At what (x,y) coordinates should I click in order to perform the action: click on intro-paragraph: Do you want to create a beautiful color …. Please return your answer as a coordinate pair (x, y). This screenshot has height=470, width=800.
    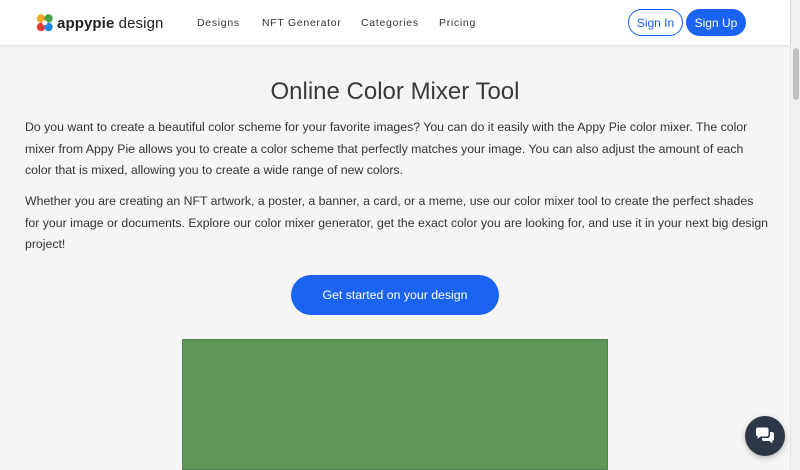
    Looking at the image, I should click on (386, 148).